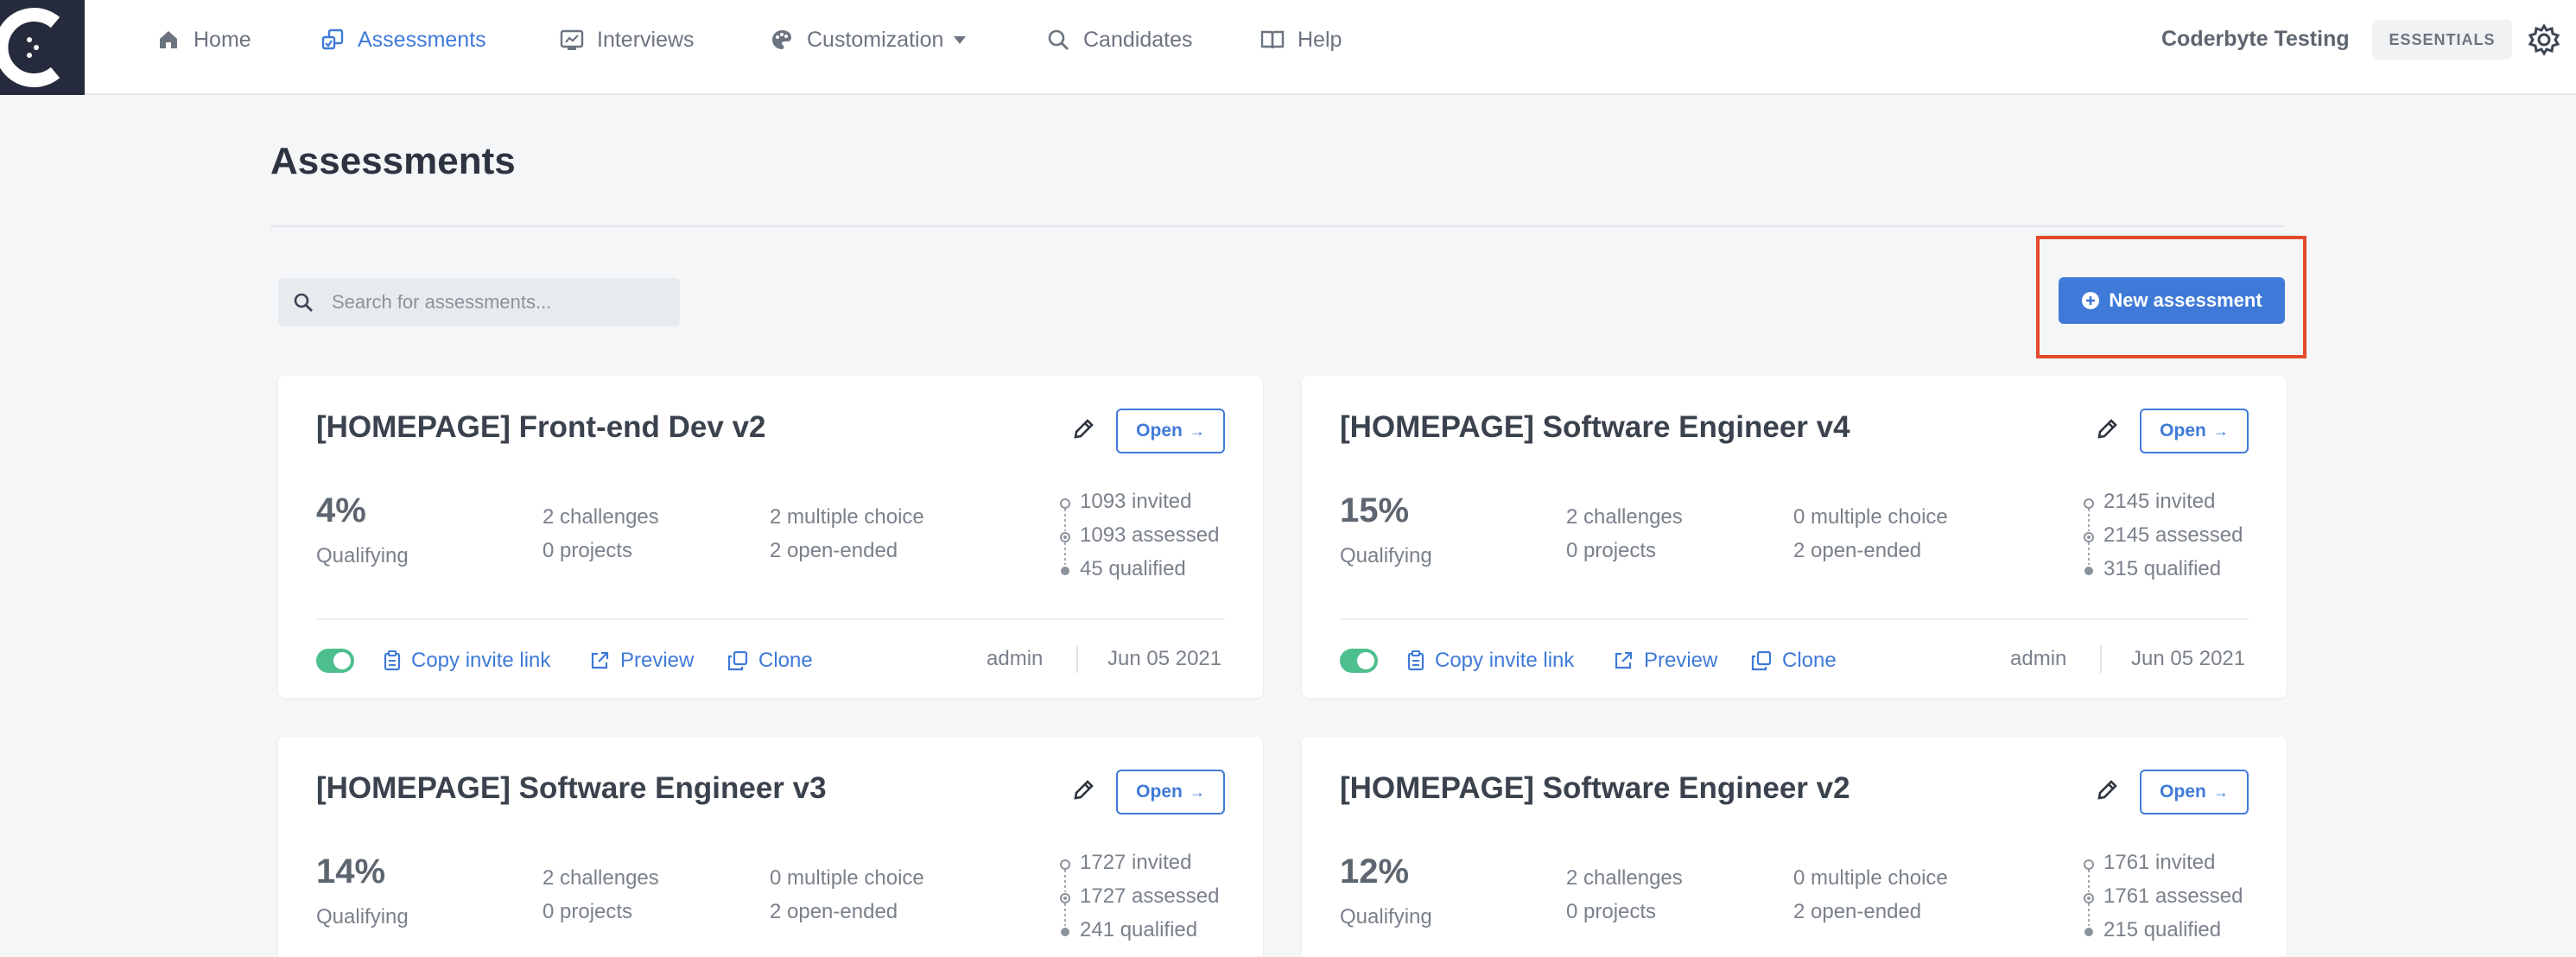 The width and height of the screenshot is (2576, 957). What do you see at coordinates (1505, 660) in the screenshot?
I see `copy-invite-link-label: Copy invite link` at bounding box center [1505, 660].